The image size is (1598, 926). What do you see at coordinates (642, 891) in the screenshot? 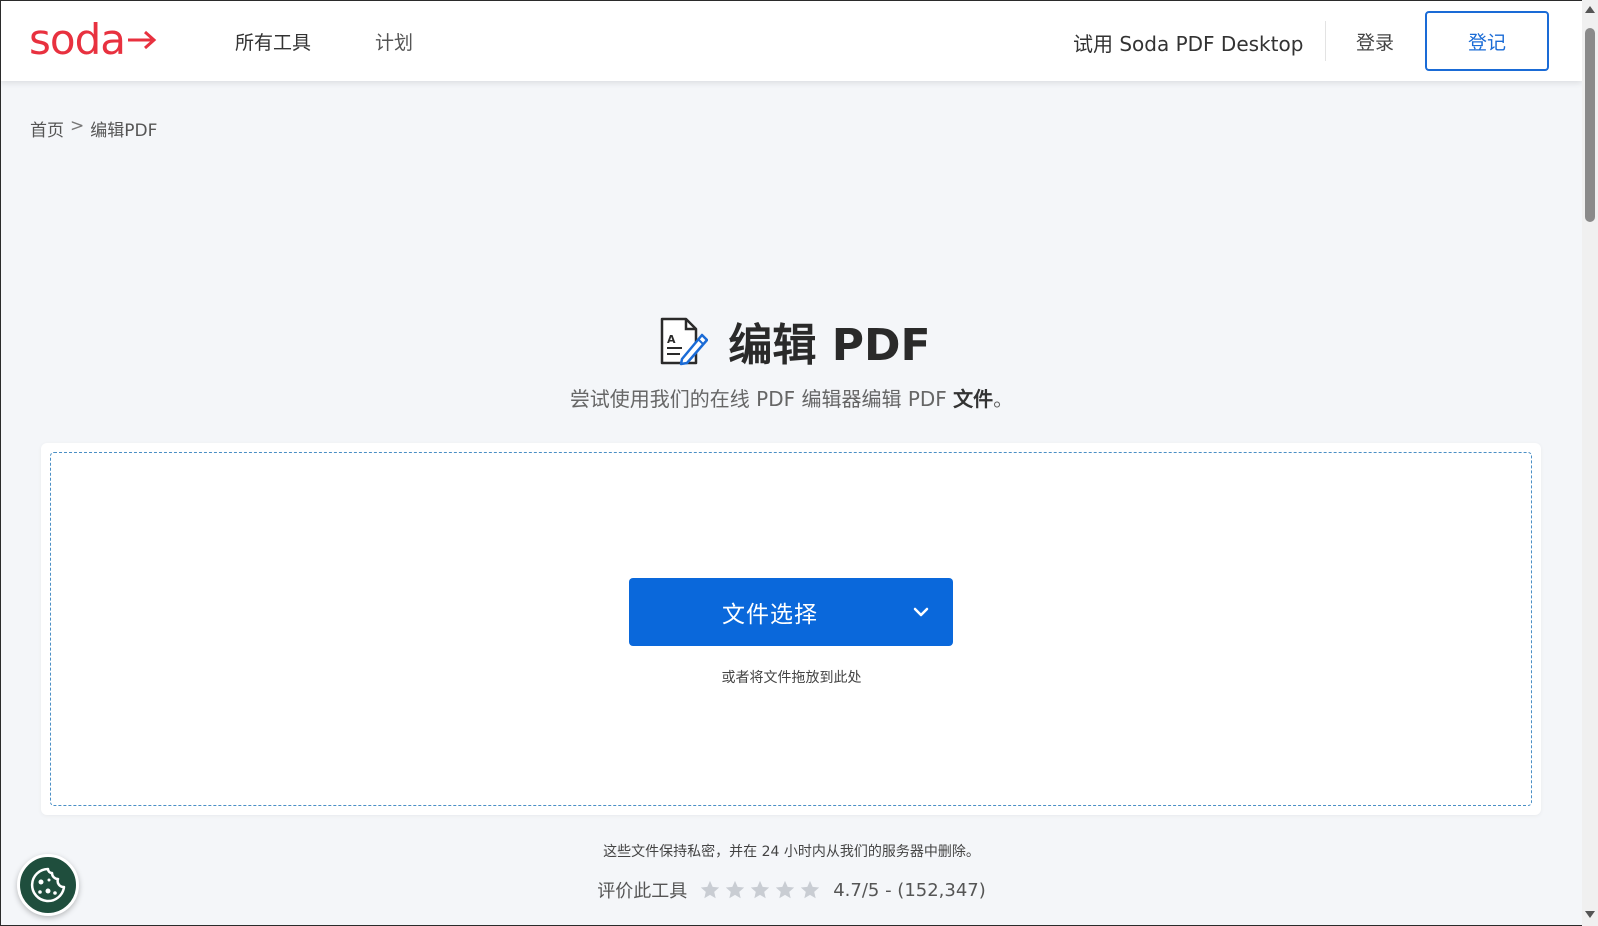
I see `rating-label: 评价此工具` at bounding box center [642, 891].